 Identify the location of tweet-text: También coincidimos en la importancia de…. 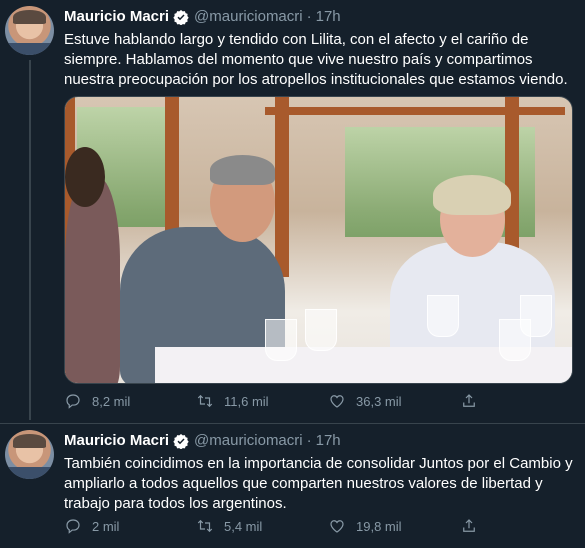
(318, 483).